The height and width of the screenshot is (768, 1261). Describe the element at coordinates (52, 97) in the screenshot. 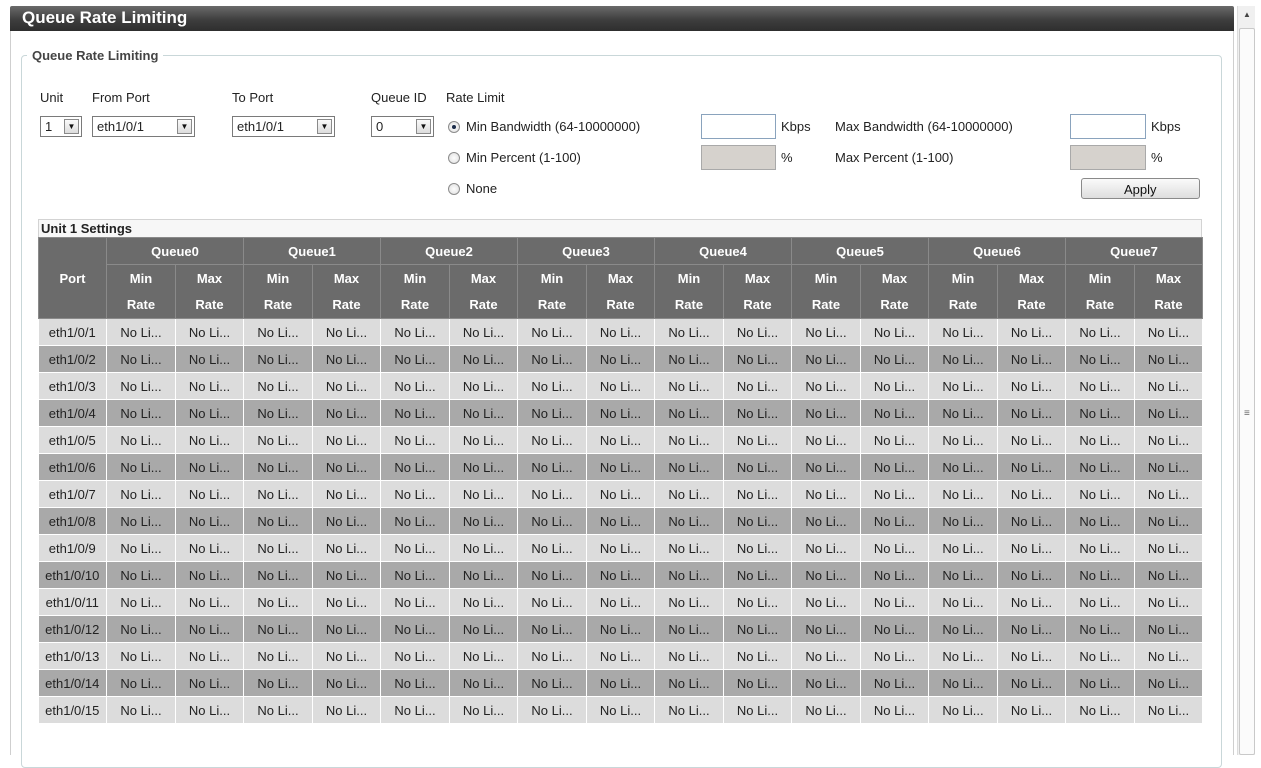

I see `unit-label: Unit` at that location.